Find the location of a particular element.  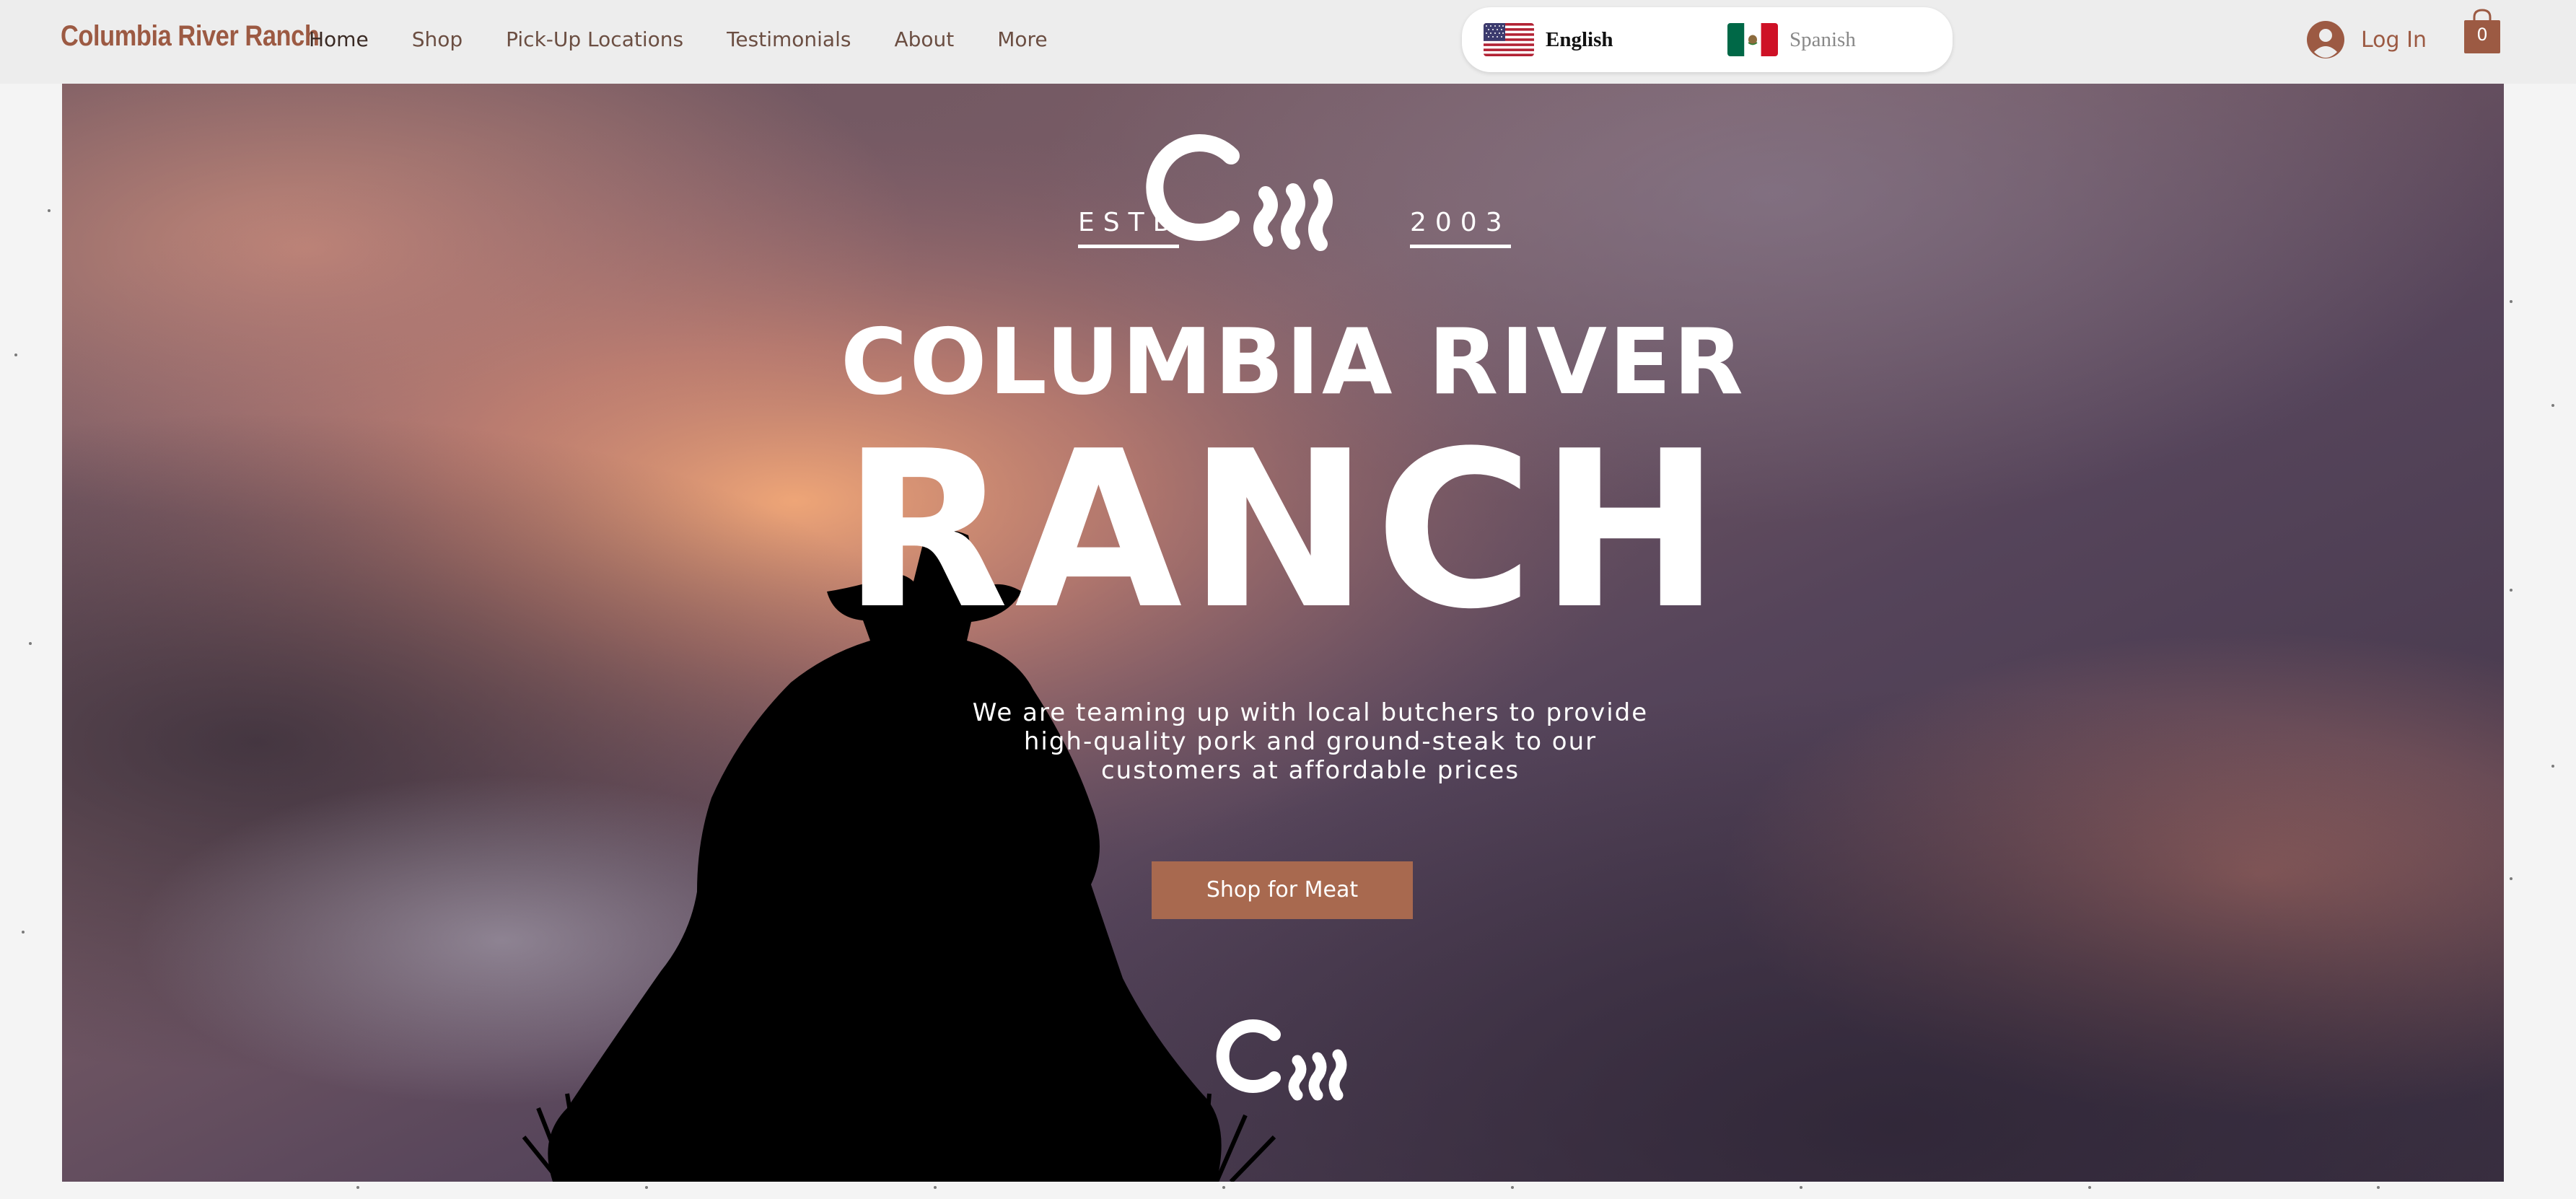

nav-pickup-locations: Pick-Up Locations is located at coordinates (594, 39).